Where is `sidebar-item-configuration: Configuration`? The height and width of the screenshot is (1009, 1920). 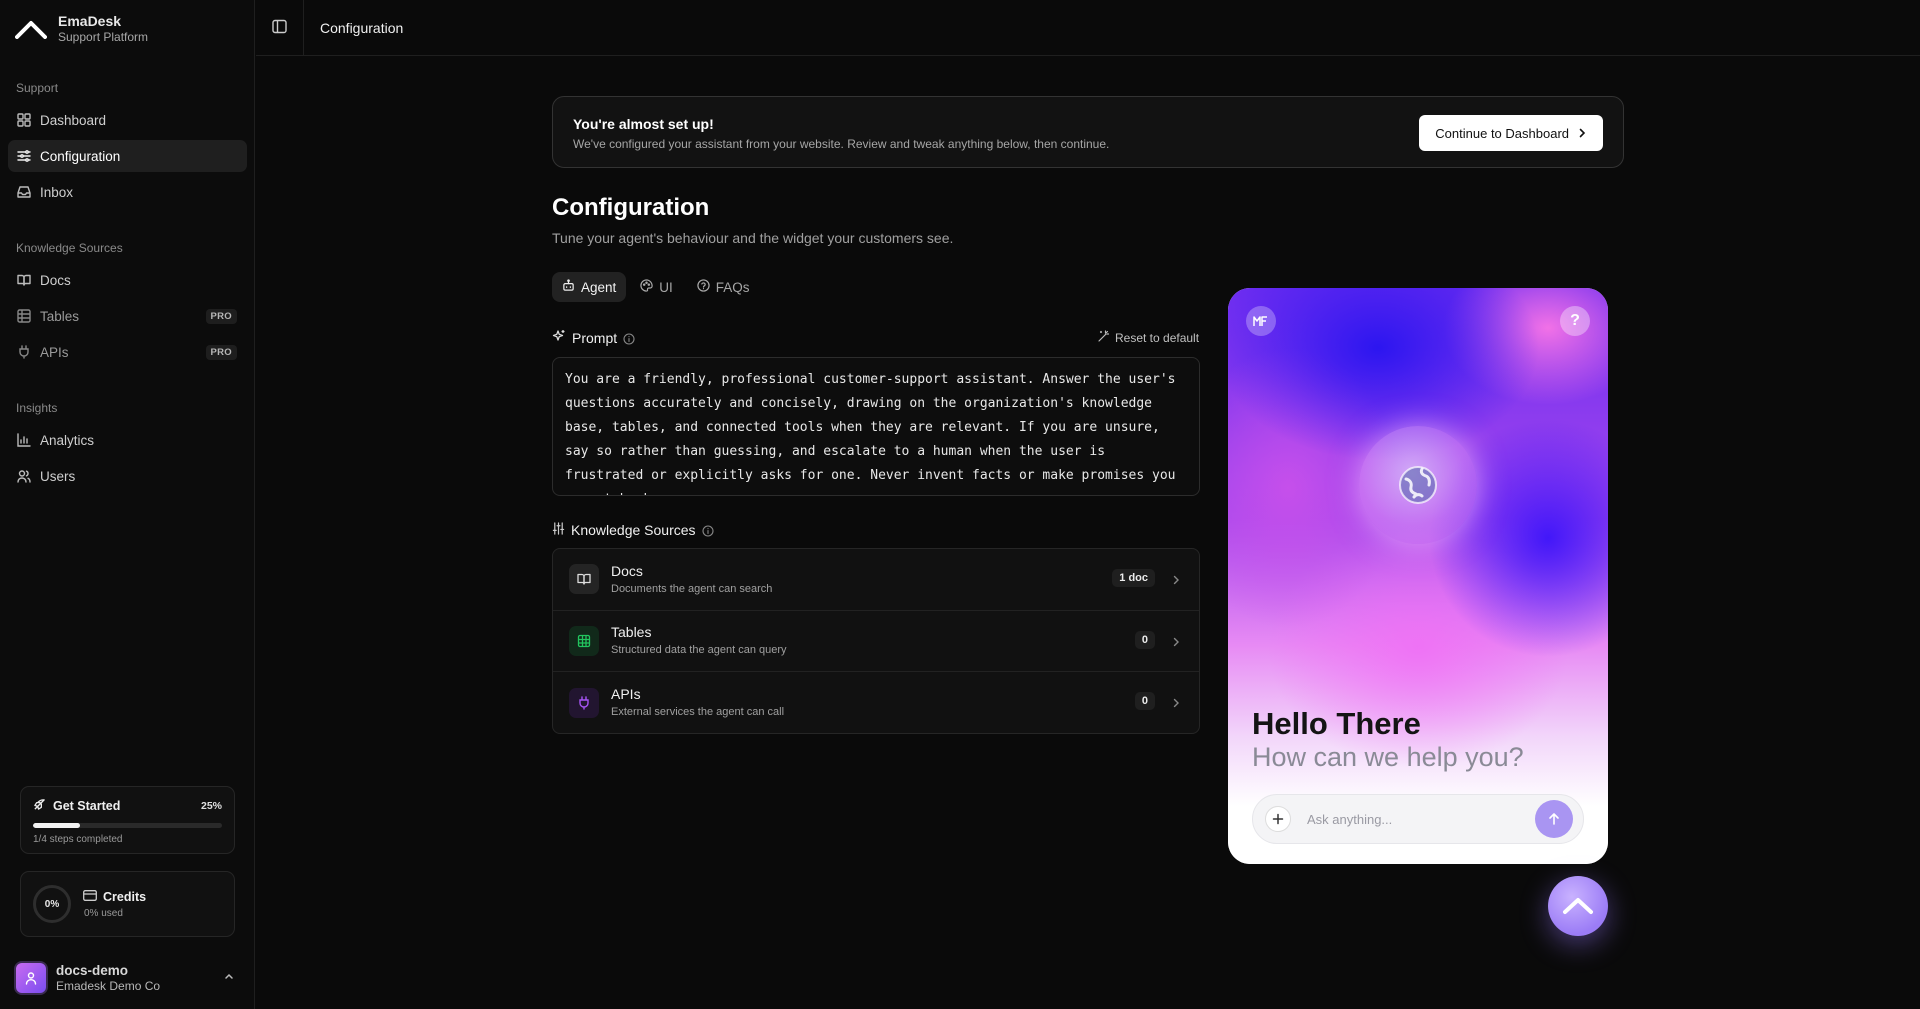
sidebar-item-configuration: Configuration is located at coordinates (127, 156).